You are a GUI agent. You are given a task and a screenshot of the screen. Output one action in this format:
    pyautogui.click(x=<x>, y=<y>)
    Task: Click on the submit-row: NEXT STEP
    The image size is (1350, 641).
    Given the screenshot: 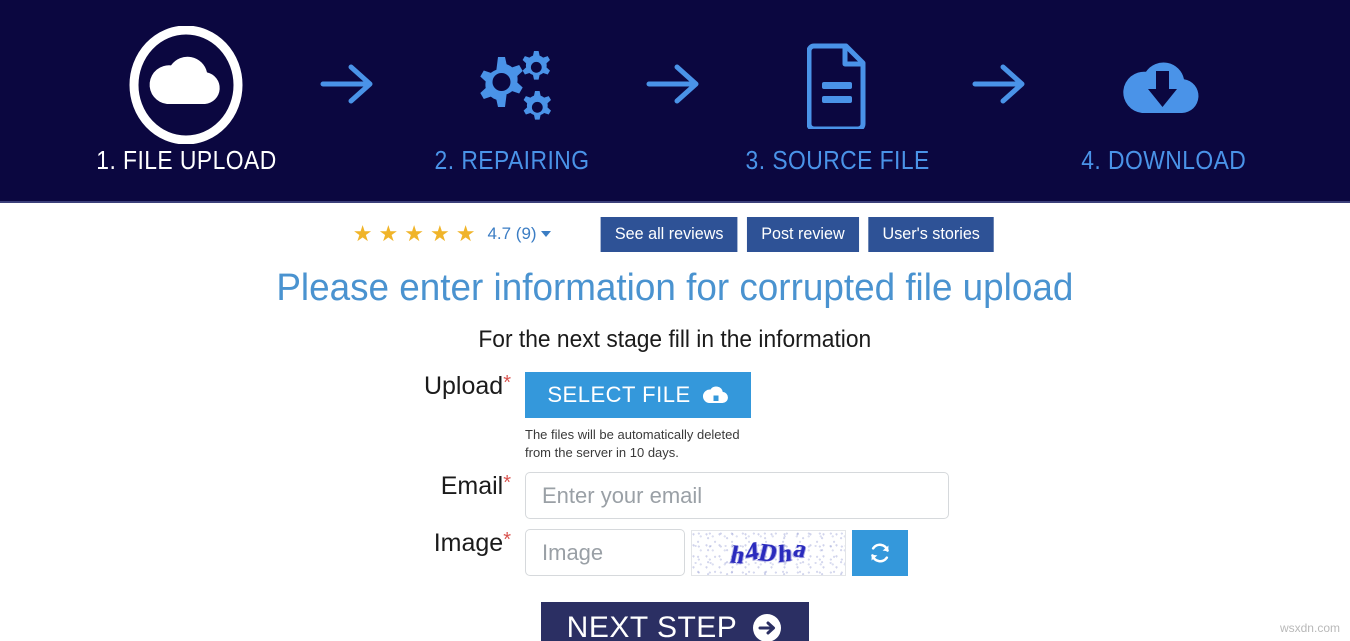 What is the action you would take?
    pyautogui.click(x=675, y=621)
    